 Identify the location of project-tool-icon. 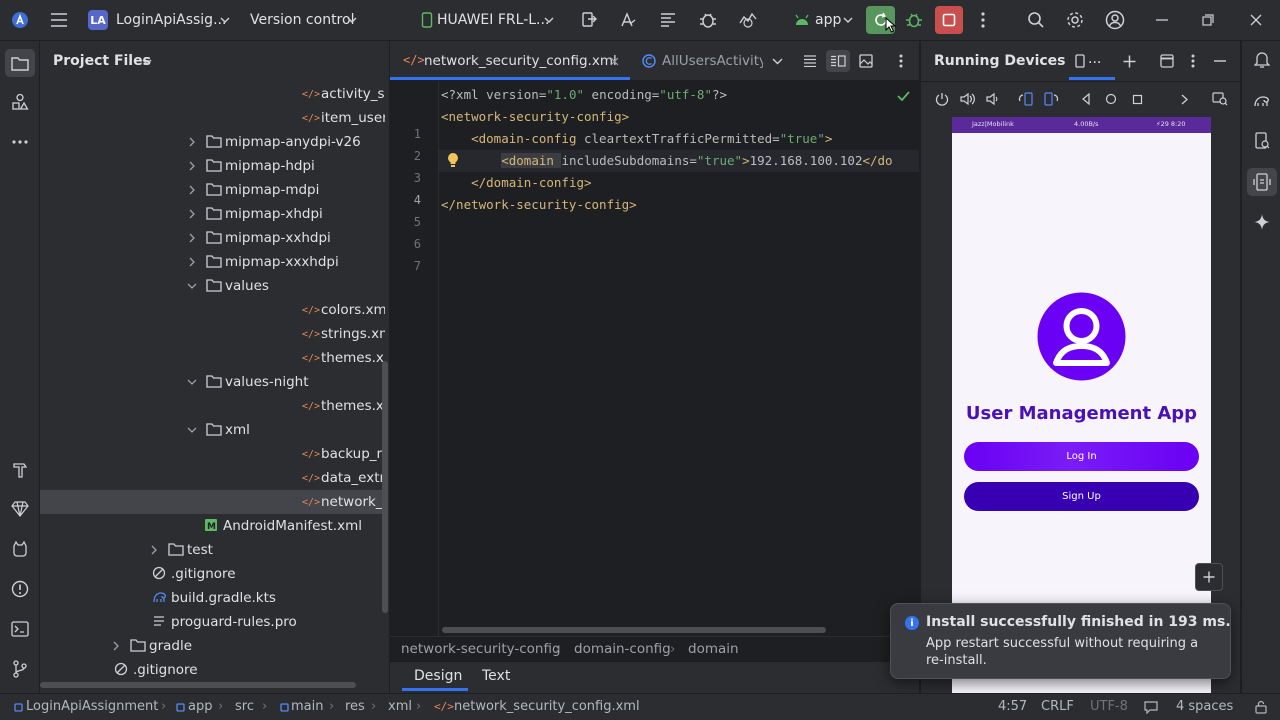
(20, 63).